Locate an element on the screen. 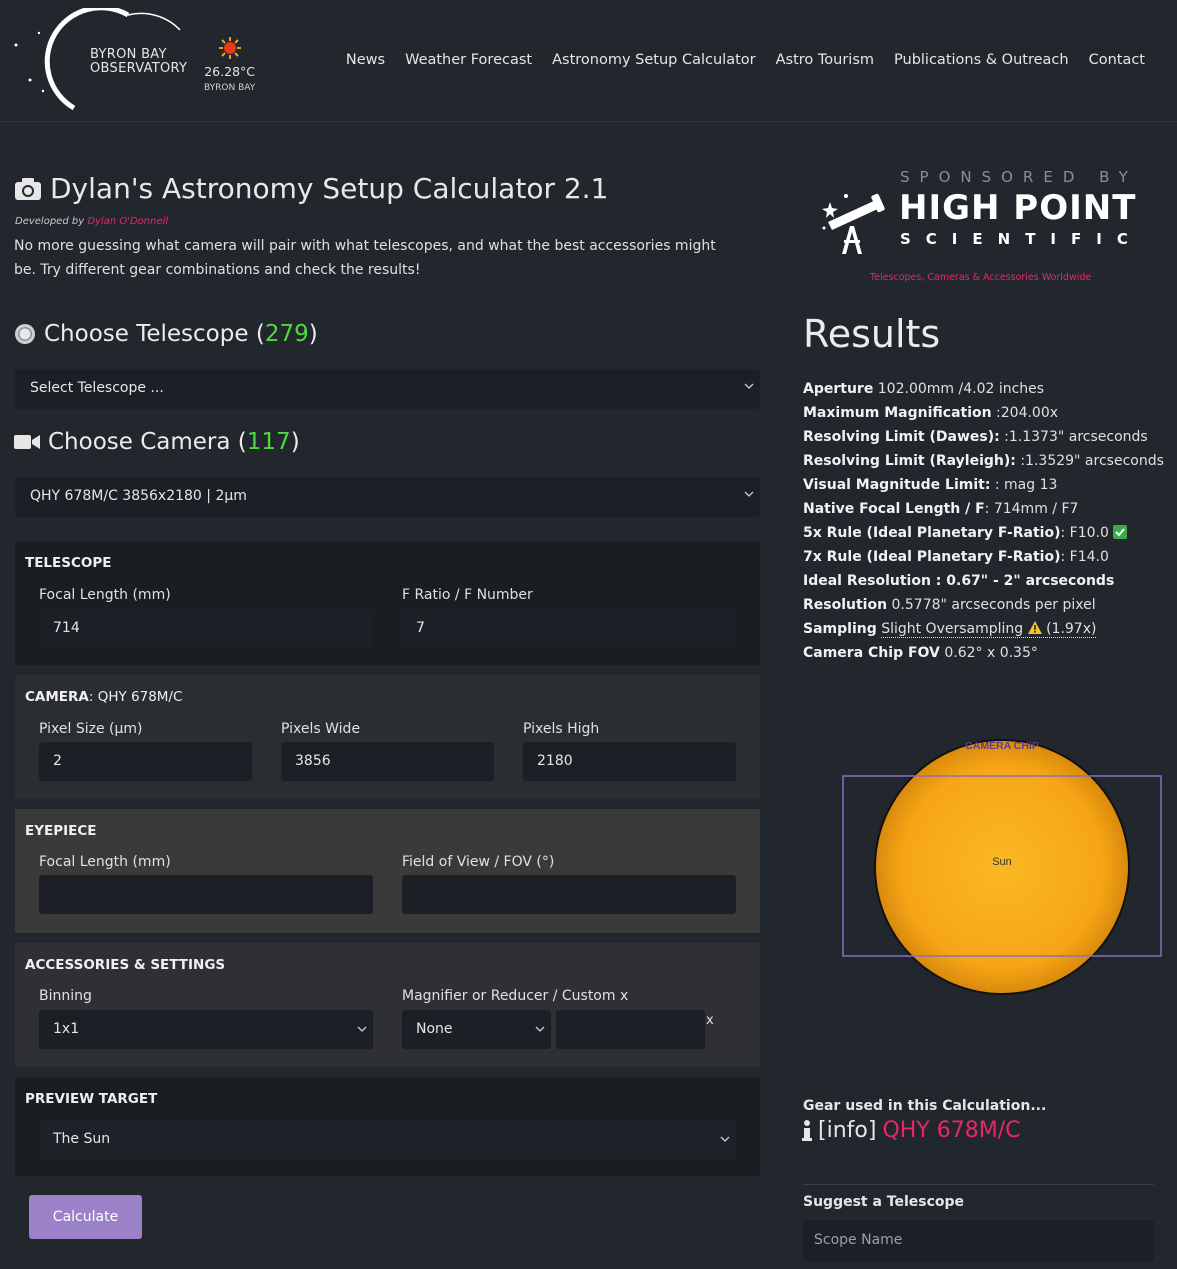 The height and width of the screenshot is (1269, 1177). eyepiece-focal-length-label: Focal Length (mm) is located at coordinates (105, 862).